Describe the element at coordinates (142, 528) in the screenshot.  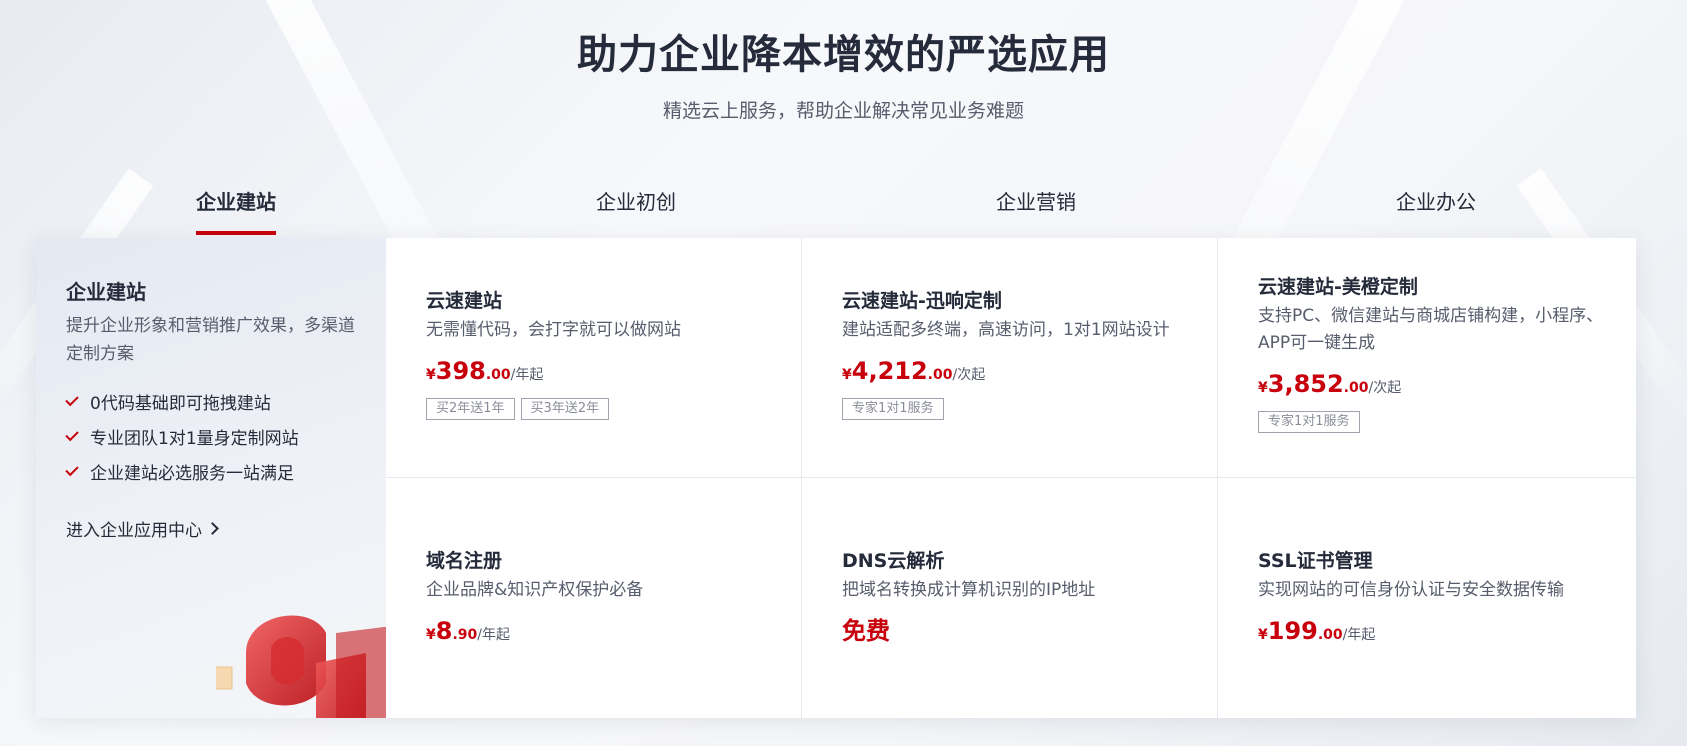
I see `enter-app-center-link: 进入企业应用中心` at that location.